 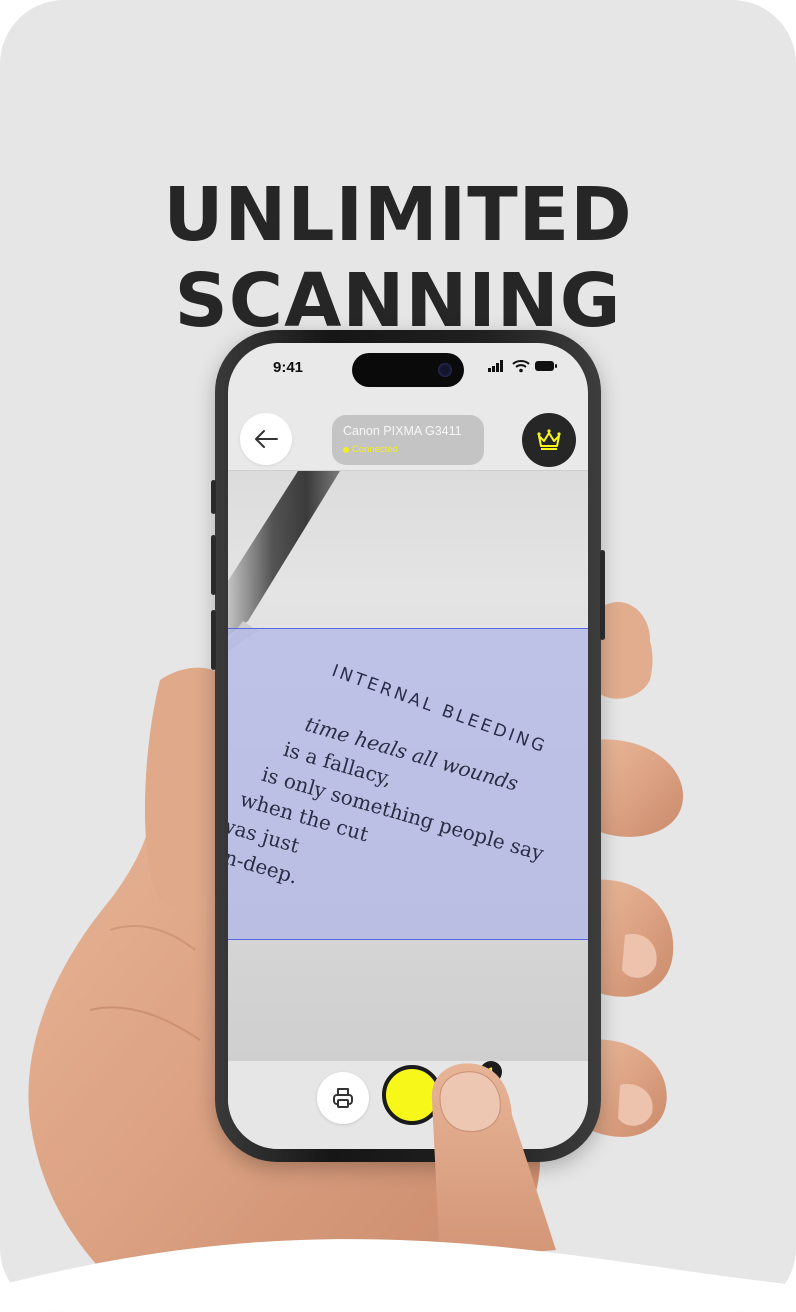 I want to click on wifi-icon, so click(x=521, y=366).